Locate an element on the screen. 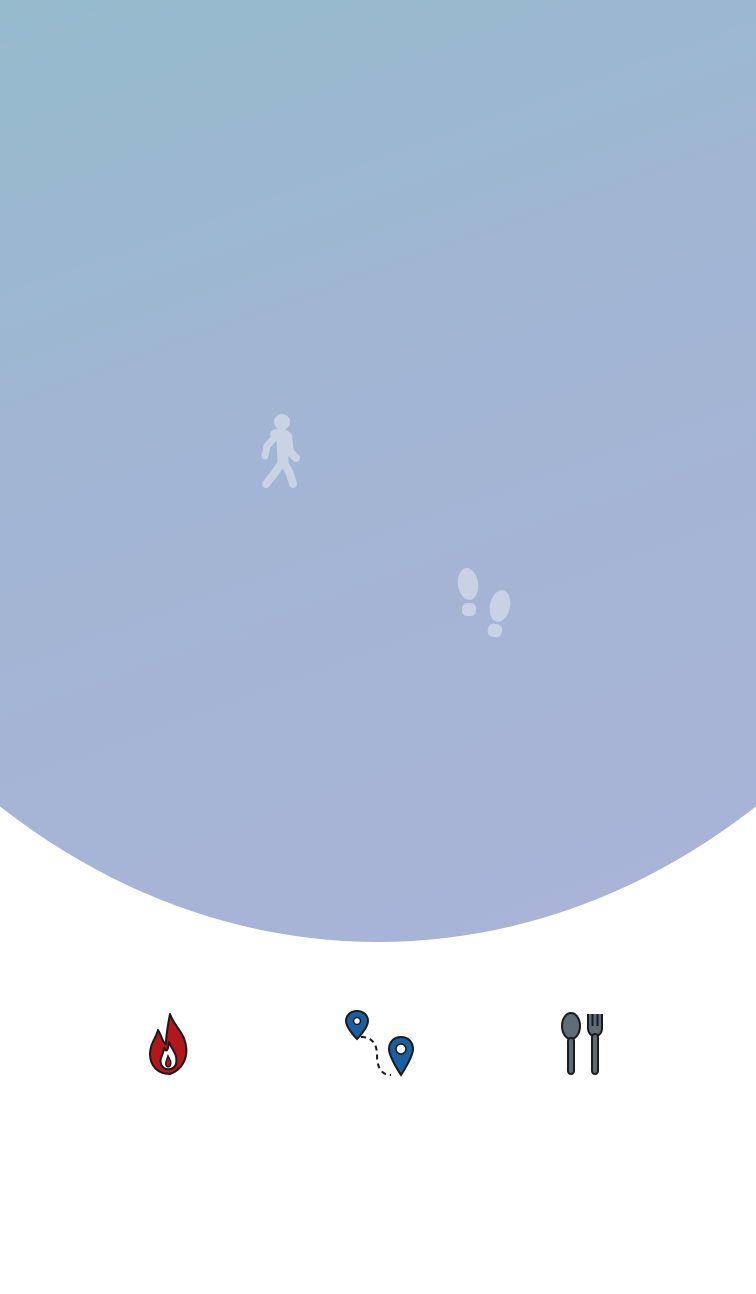 This screenshot has width=756, height=1294. route-pins-icon is located at coordinates (379, 1043).